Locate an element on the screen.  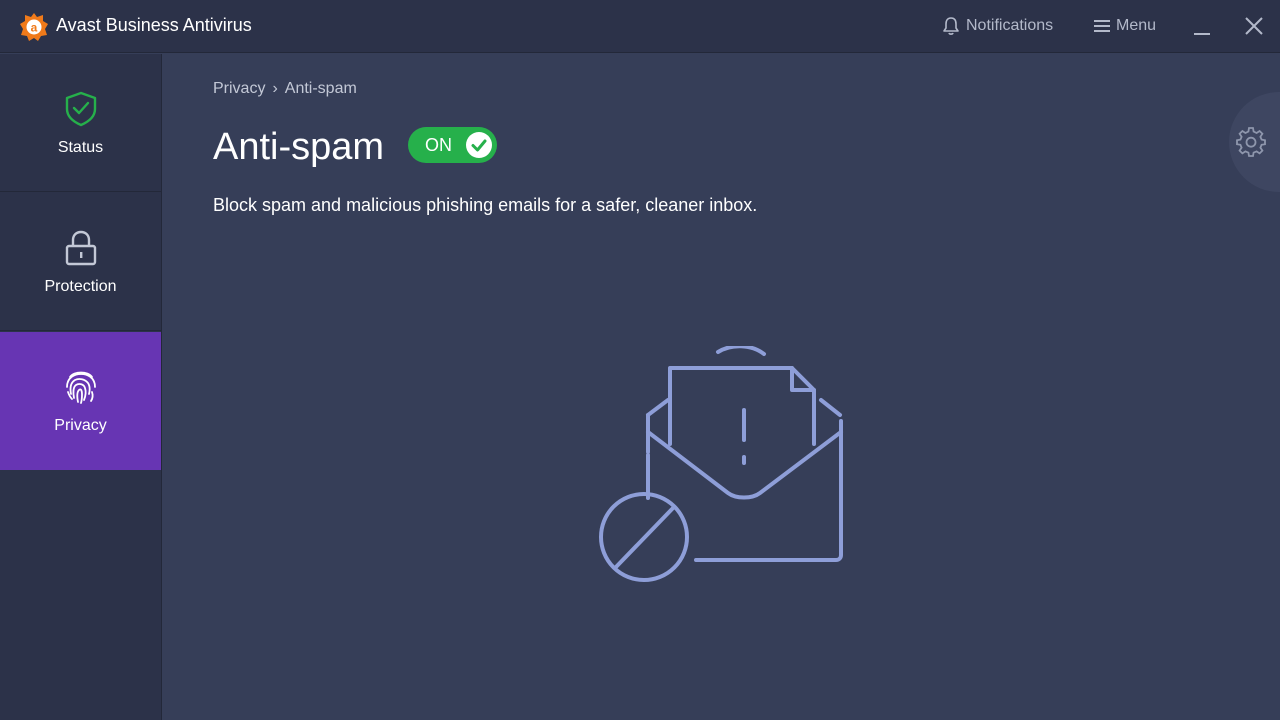
sidebar: Status Protection Privacy is located at coordinates (81, 387).